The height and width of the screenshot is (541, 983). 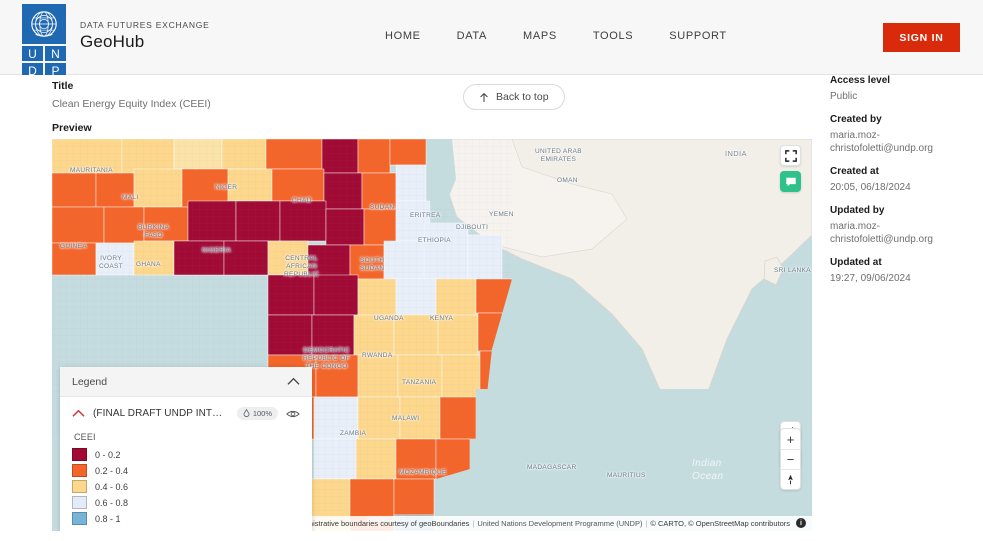 I want to click on chat-bubble-icon, so click(x=790, y=181).